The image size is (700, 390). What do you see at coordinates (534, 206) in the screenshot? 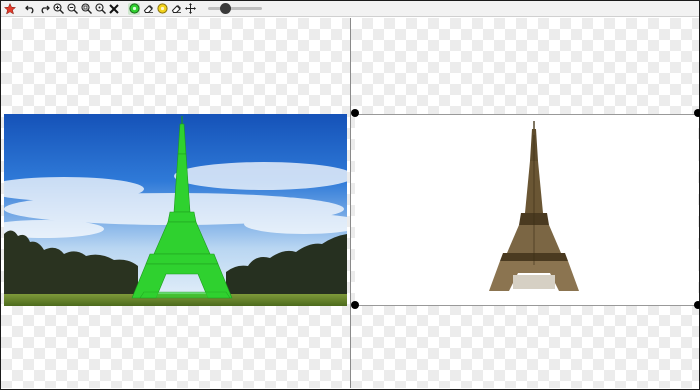
I see `eiffel-tower-cutout` at bounding box center [534, 206].